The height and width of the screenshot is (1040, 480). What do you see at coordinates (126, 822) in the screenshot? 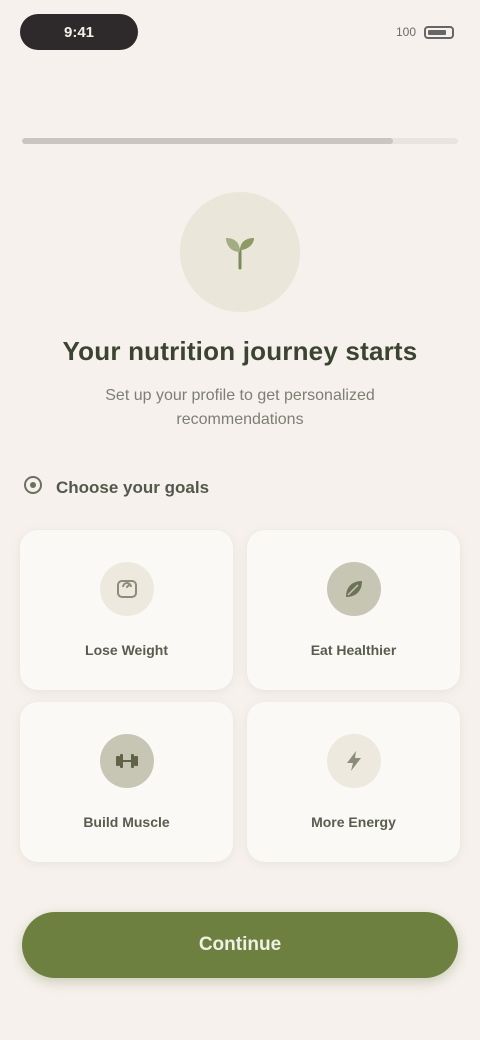
I see `goal-label: Build Muscle` at bounding box center [126, 822].